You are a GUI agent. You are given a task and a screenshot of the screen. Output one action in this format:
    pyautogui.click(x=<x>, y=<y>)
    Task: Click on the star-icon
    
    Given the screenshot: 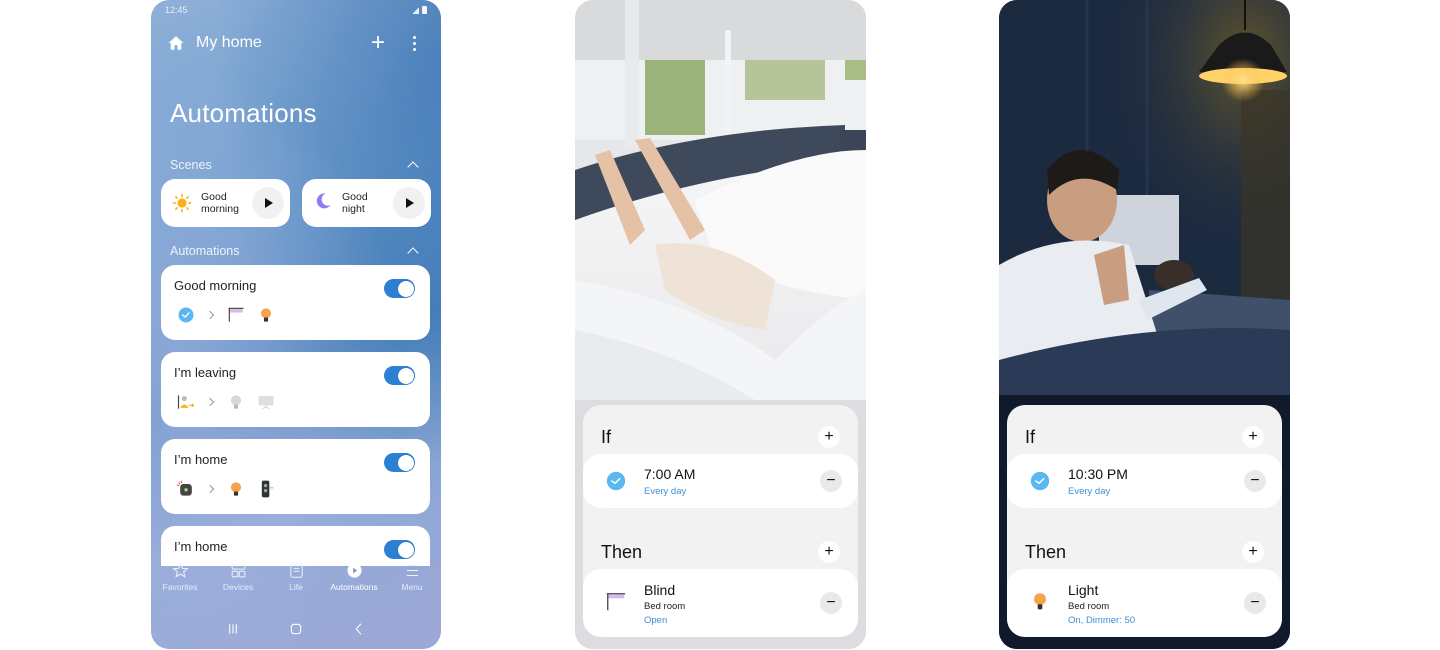 What is the action you would take?
    pyautogui.click(x=180, y=570)
    